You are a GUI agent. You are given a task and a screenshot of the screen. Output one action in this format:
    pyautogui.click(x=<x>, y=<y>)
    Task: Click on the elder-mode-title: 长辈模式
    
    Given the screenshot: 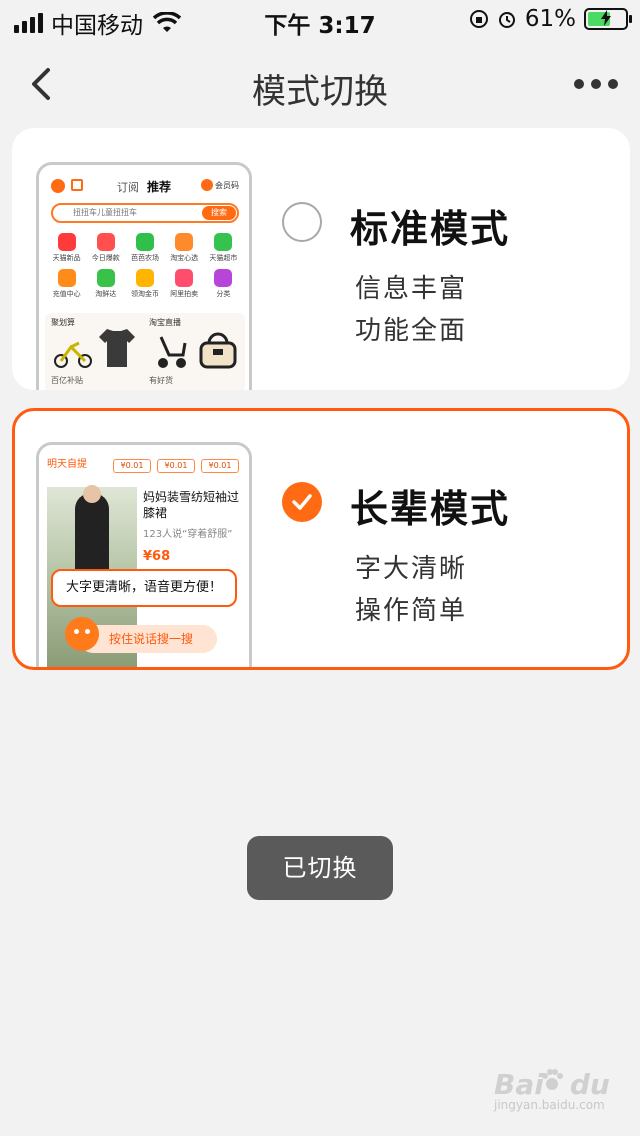 What is the action you would take?
    pyautogui.click(x=430, y=509)
    